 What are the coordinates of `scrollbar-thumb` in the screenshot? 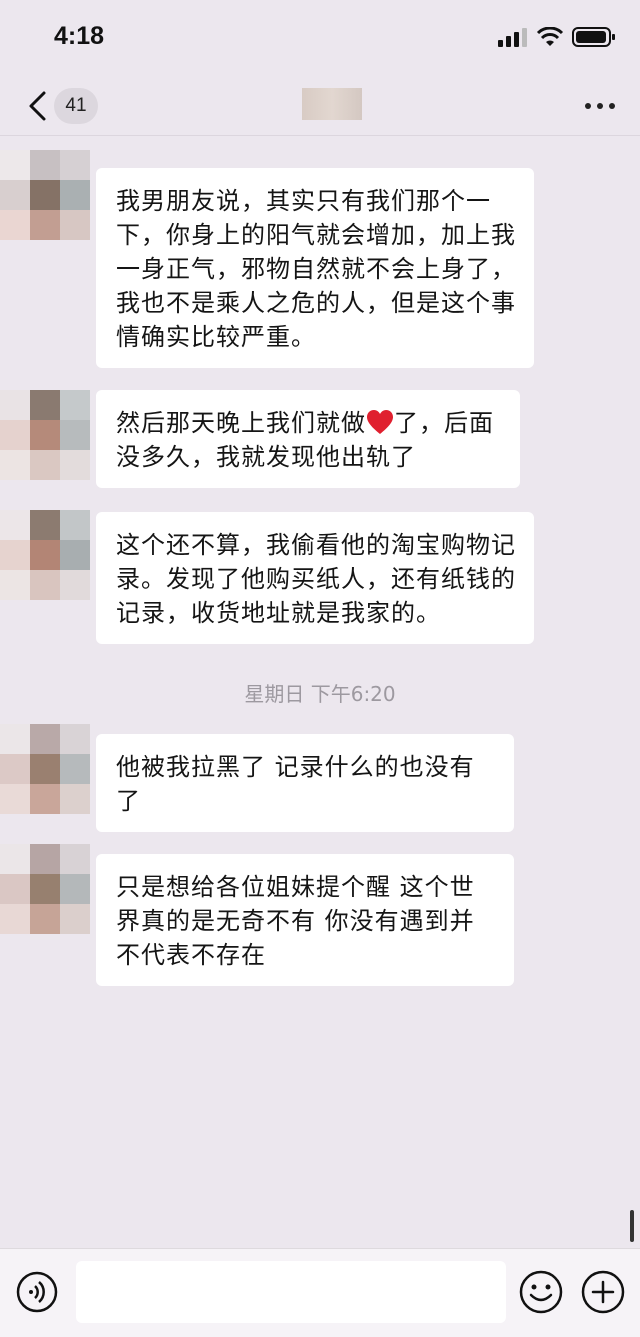 It's located at (632, 1226).